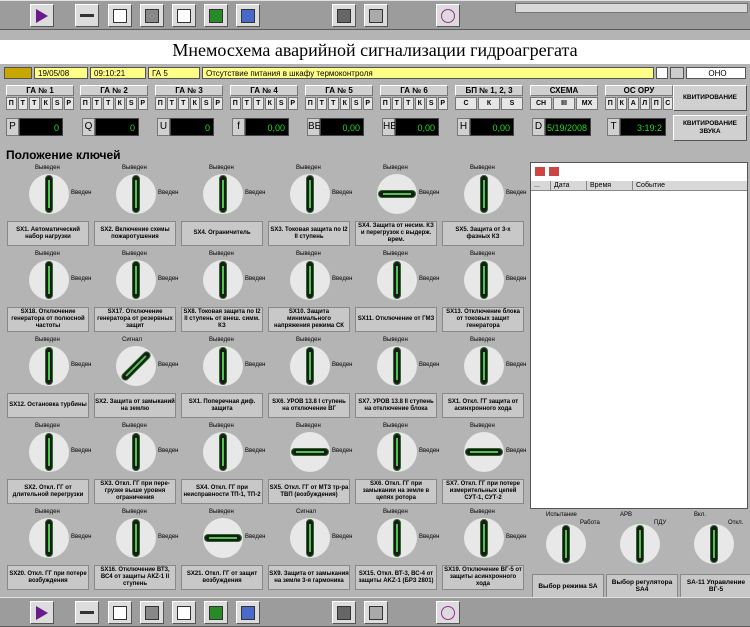  What do you see at coordinates (42, 15) in the screenshot?
I see `play-button` at bounding box center [42, 15].